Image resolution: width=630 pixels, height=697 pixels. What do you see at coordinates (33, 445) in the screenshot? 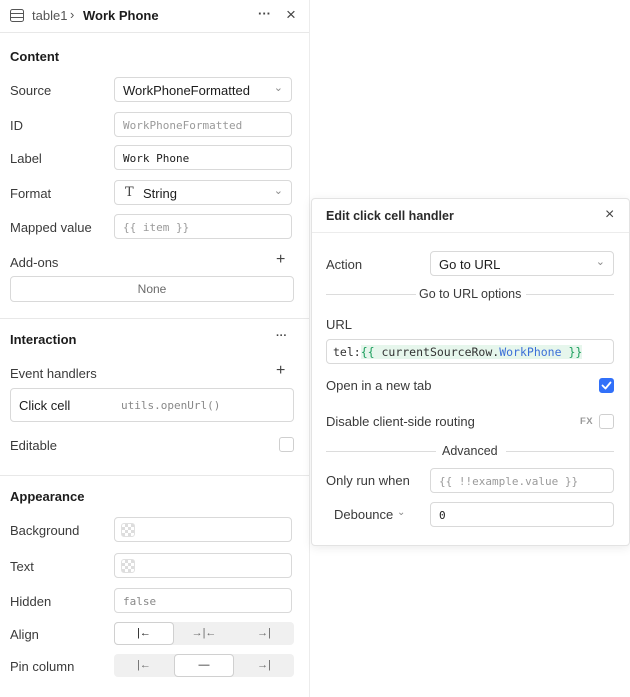
I see `editable-label: Editable` at bounding box center [33, 445].